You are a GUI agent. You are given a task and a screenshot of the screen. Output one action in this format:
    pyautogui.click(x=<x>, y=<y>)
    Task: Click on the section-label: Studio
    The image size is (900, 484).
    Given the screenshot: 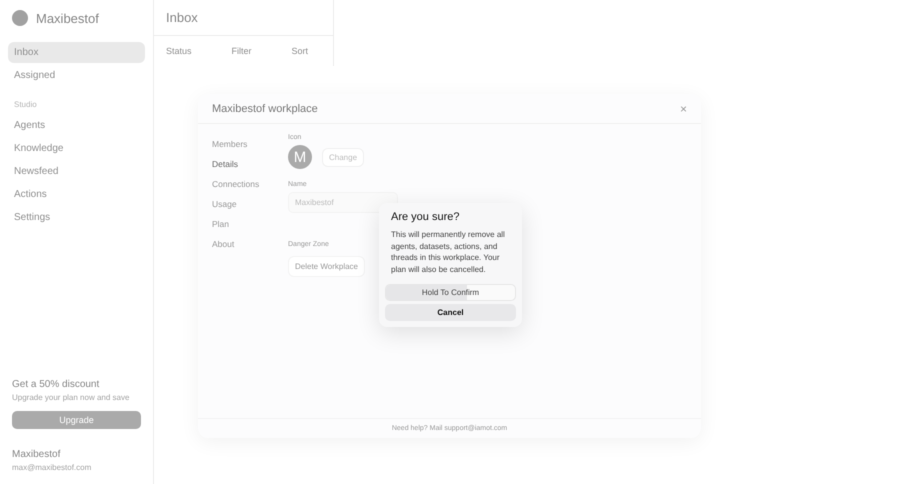 What is the action you would take?
    pyautogui.click(x=25, y=105)
    